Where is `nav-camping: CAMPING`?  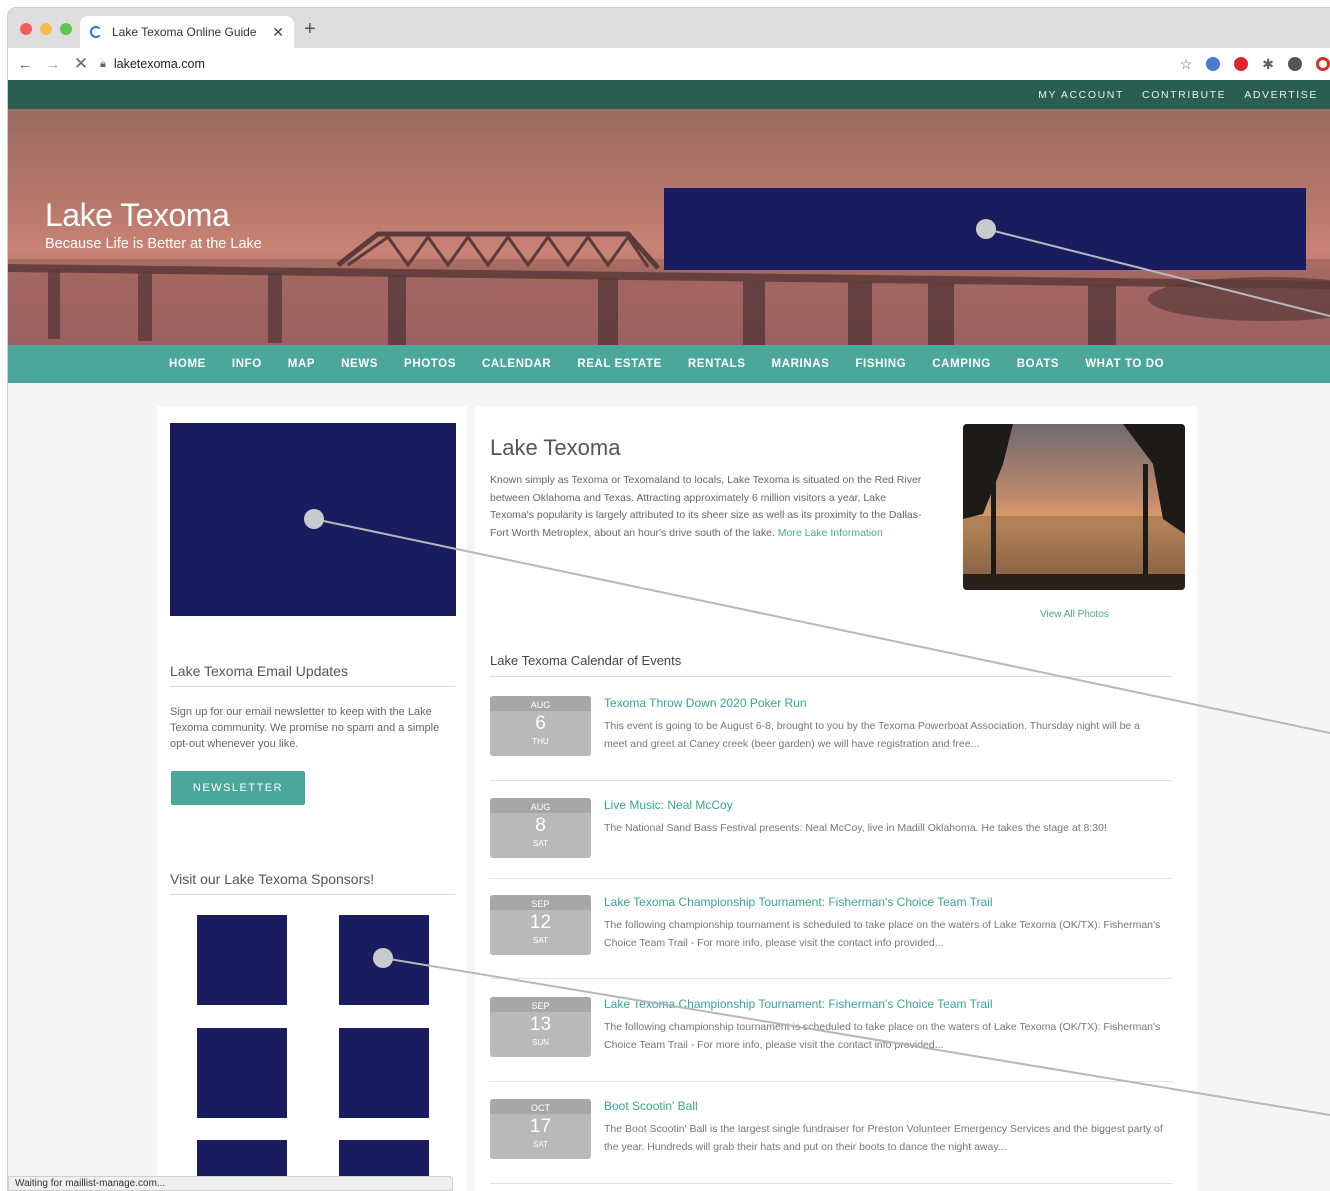 nav-camping: CAMPING is located at coordinates (961, 364).